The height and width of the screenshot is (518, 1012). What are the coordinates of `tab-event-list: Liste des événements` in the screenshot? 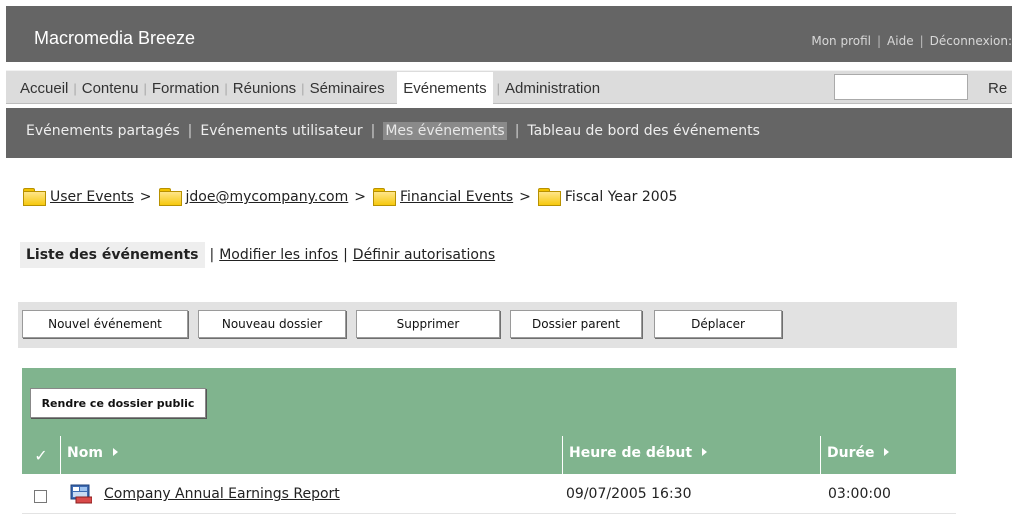 It's located at (112, 255).